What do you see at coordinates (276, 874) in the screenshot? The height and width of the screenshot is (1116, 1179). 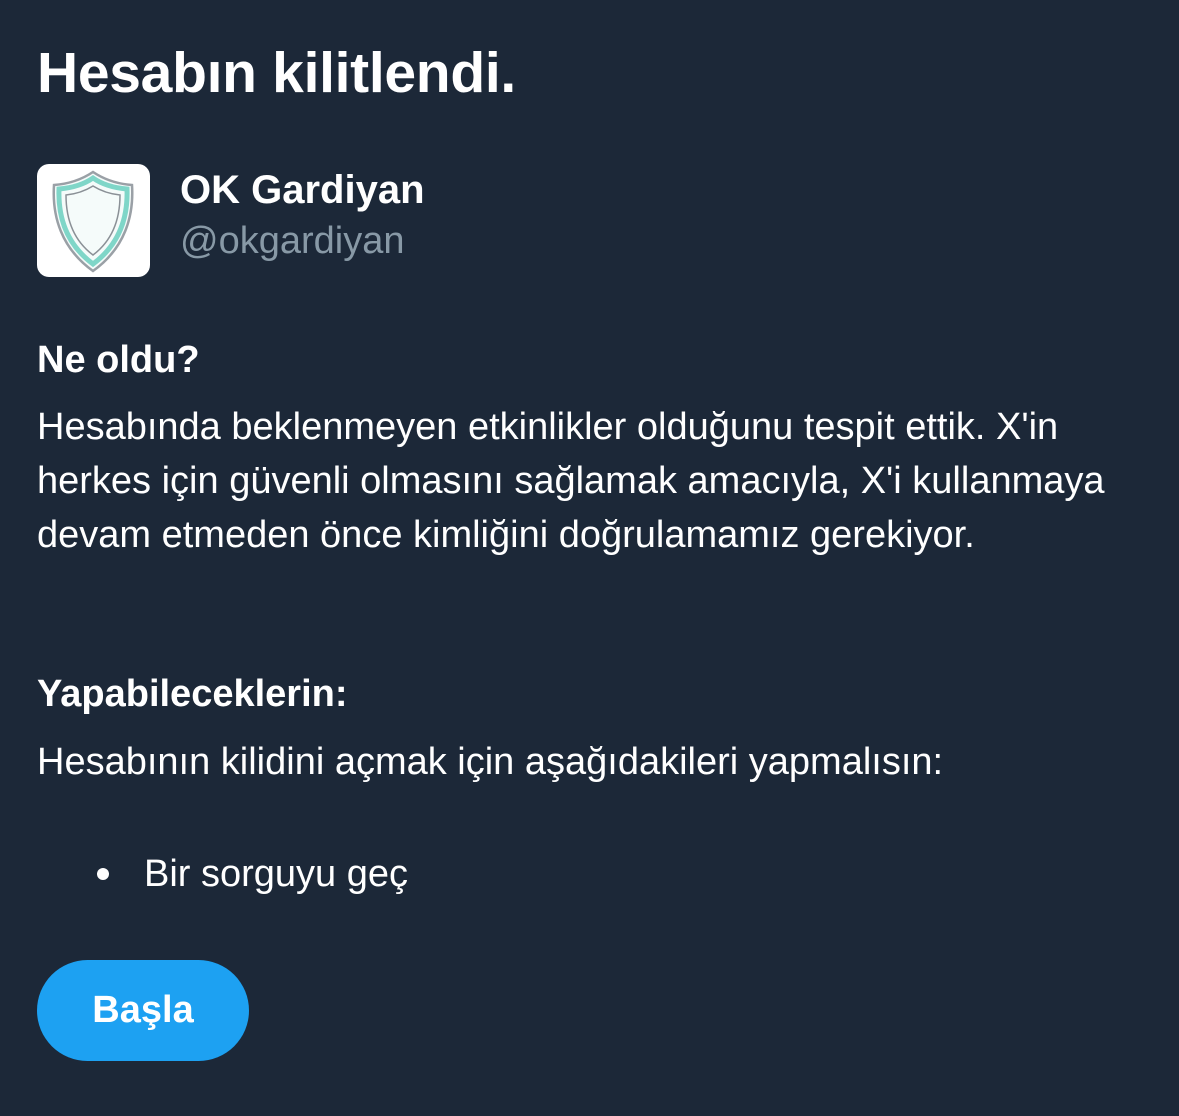 I see `step-label: Bir sorguyu geç` at bounding box center [276, 874].